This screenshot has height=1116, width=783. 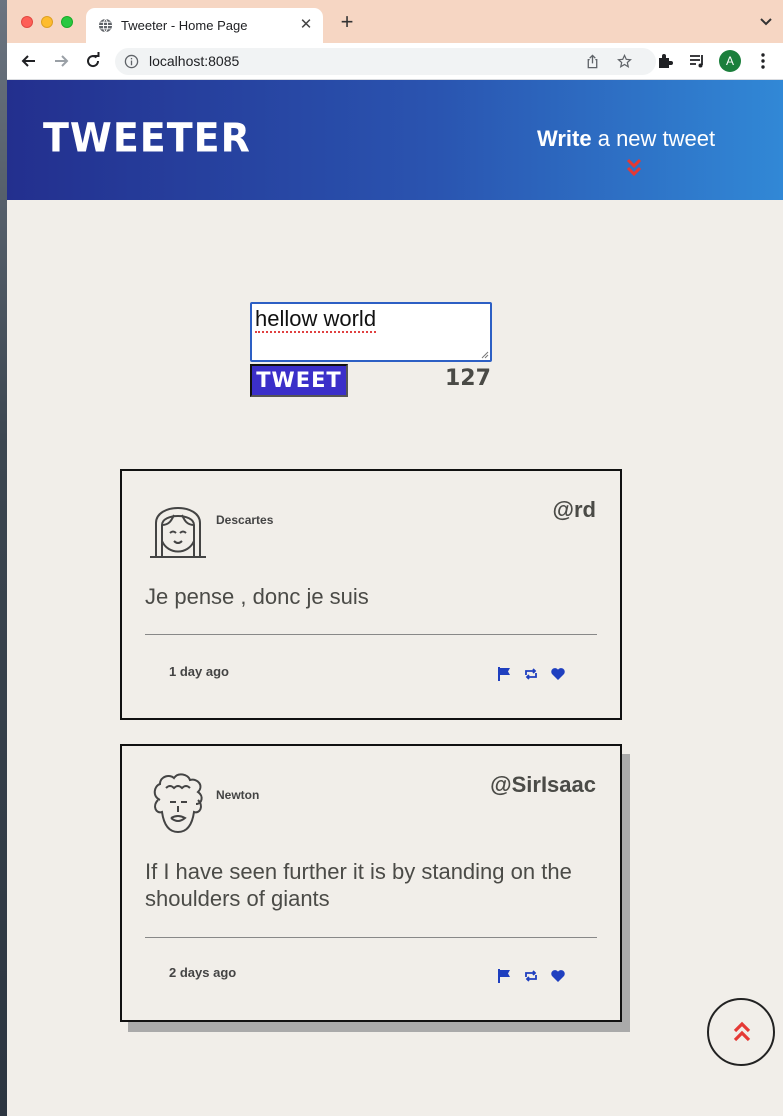 I want to click on share-icon, so click(x=592, y=61).